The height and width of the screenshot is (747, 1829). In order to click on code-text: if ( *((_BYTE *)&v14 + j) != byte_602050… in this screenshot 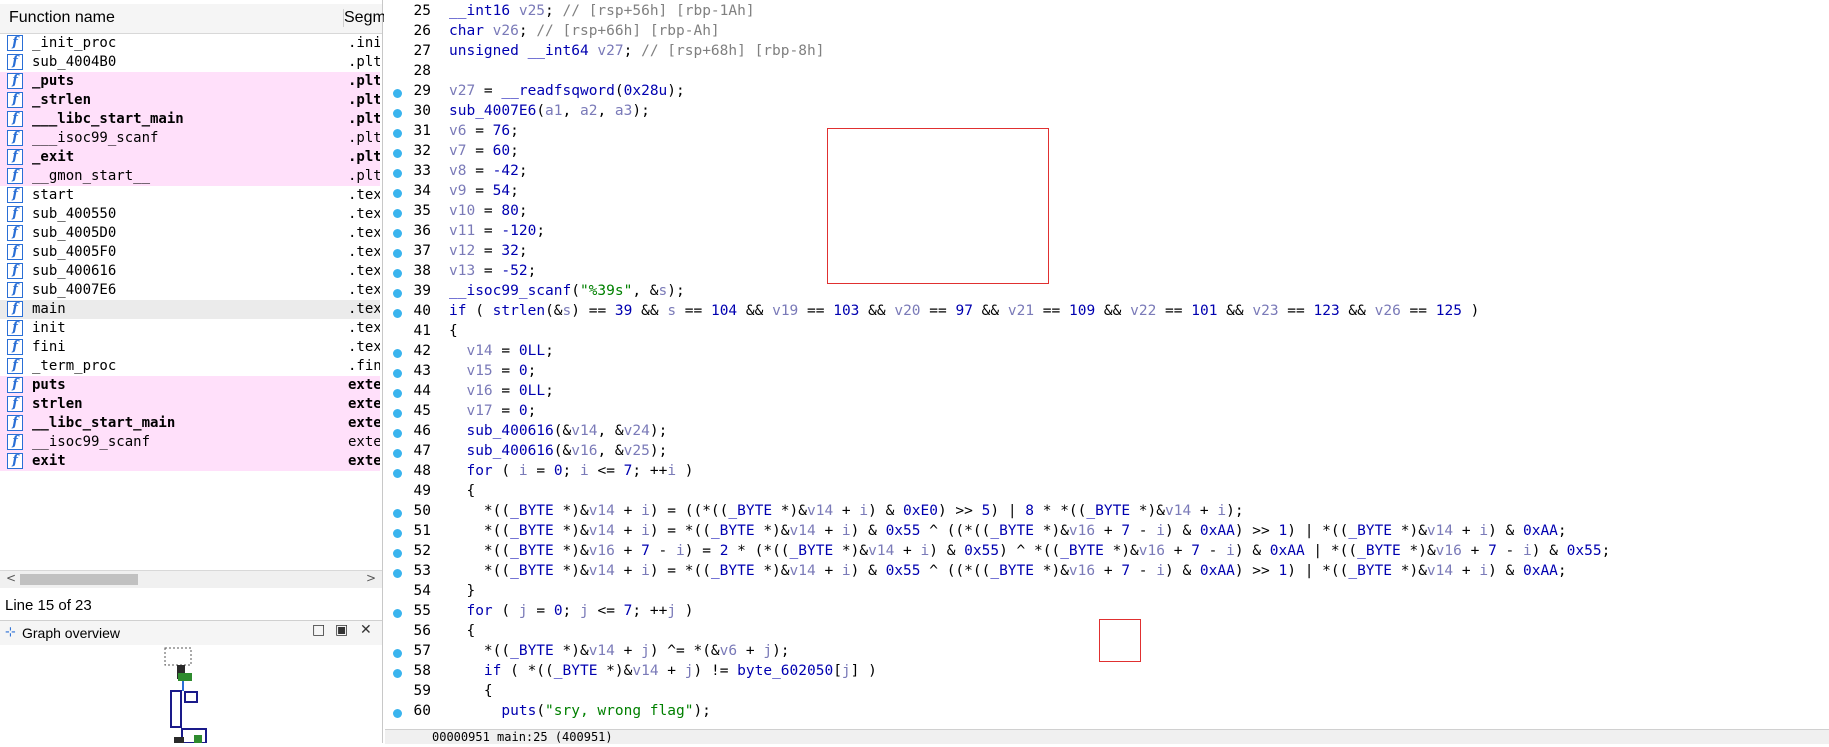, I will do `click(663, 671)`.